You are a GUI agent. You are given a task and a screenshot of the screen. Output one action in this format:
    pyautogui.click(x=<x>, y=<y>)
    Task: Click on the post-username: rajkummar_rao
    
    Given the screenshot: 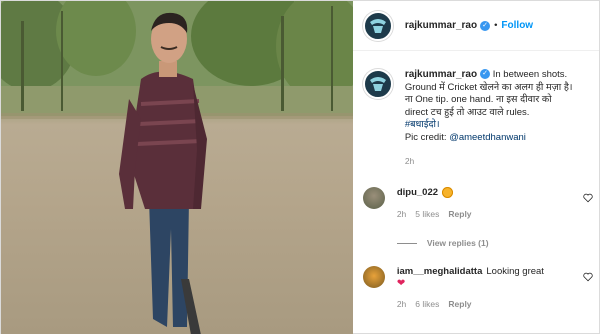 What is the action you would take?
    pyautogui.click(x=441, y=25)
    